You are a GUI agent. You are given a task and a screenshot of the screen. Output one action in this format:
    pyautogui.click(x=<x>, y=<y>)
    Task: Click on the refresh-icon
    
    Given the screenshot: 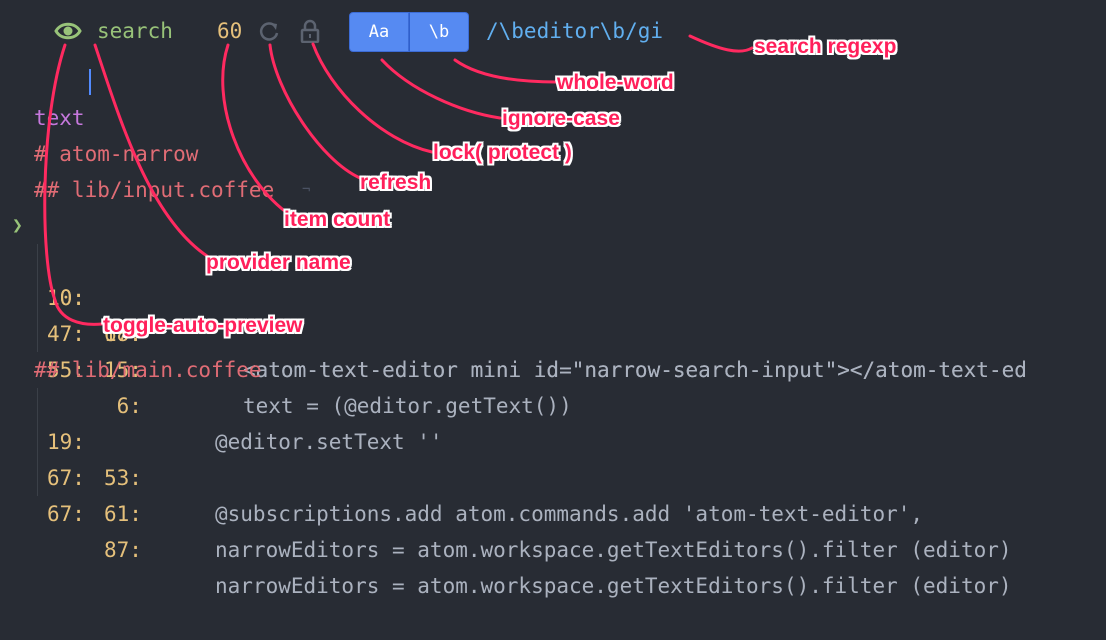 What is the action you would take?
    pyautogui.click(x=269, y=31)
    